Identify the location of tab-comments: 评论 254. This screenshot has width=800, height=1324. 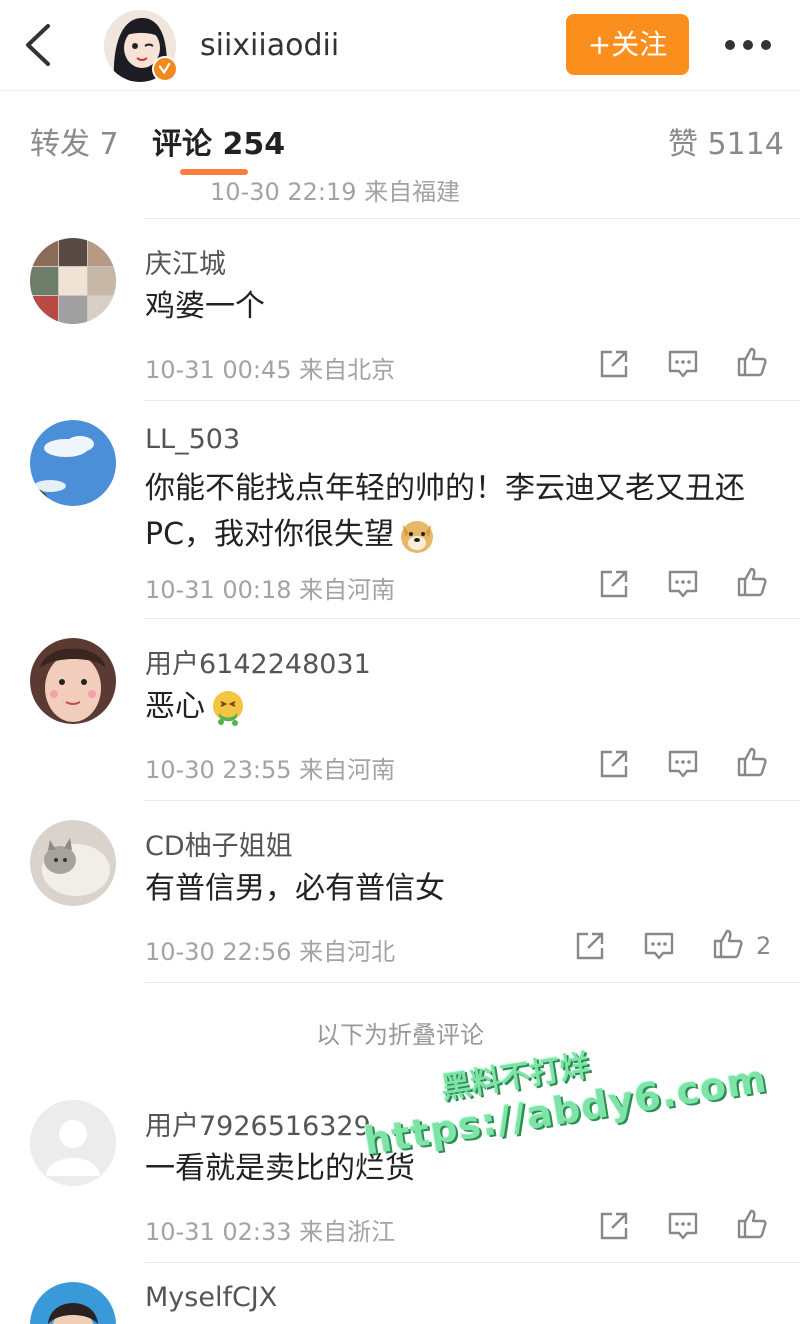
(218, 141).